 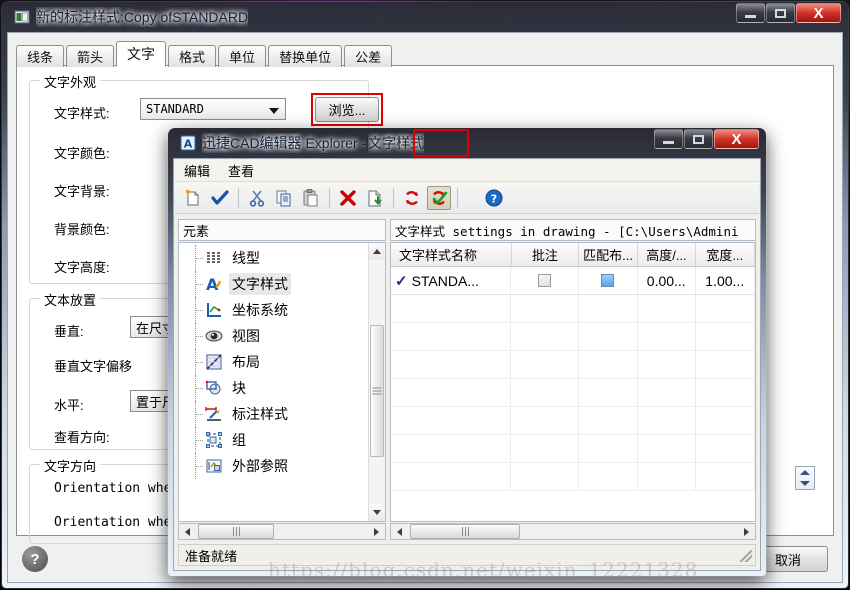 What do you see at coordinates (273, 258) in the screenshot?
I see `tree-item-linetype: 线型` at bounding box center [273, 258].